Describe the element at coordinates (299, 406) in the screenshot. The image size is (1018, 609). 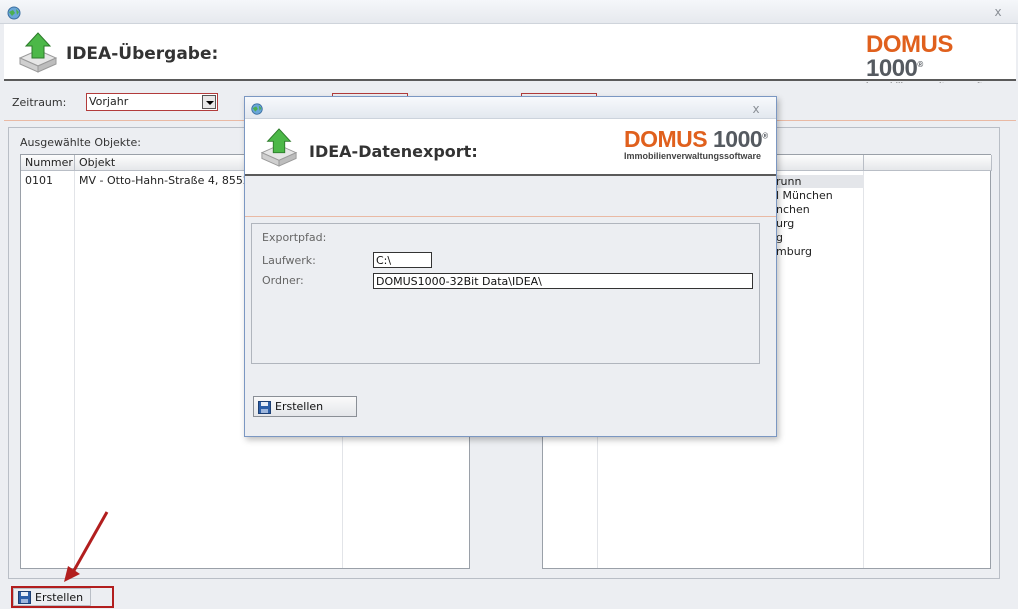
I see `dialog-erstellen-label: Erstellen` at that location.